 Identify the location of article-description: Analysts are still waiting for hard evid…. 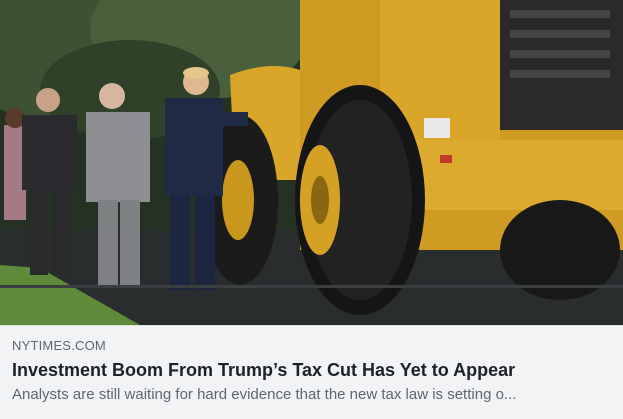
(264, 394).